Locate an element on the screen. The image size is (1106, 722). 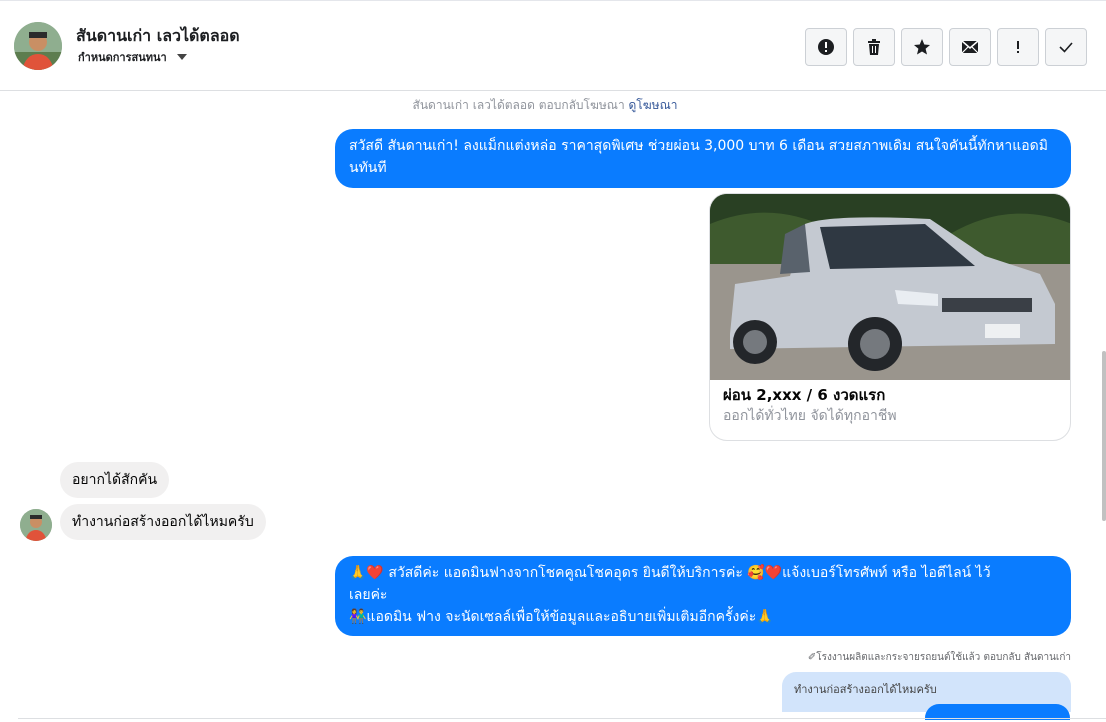
check-icon is located at coordinates (1066, 47).